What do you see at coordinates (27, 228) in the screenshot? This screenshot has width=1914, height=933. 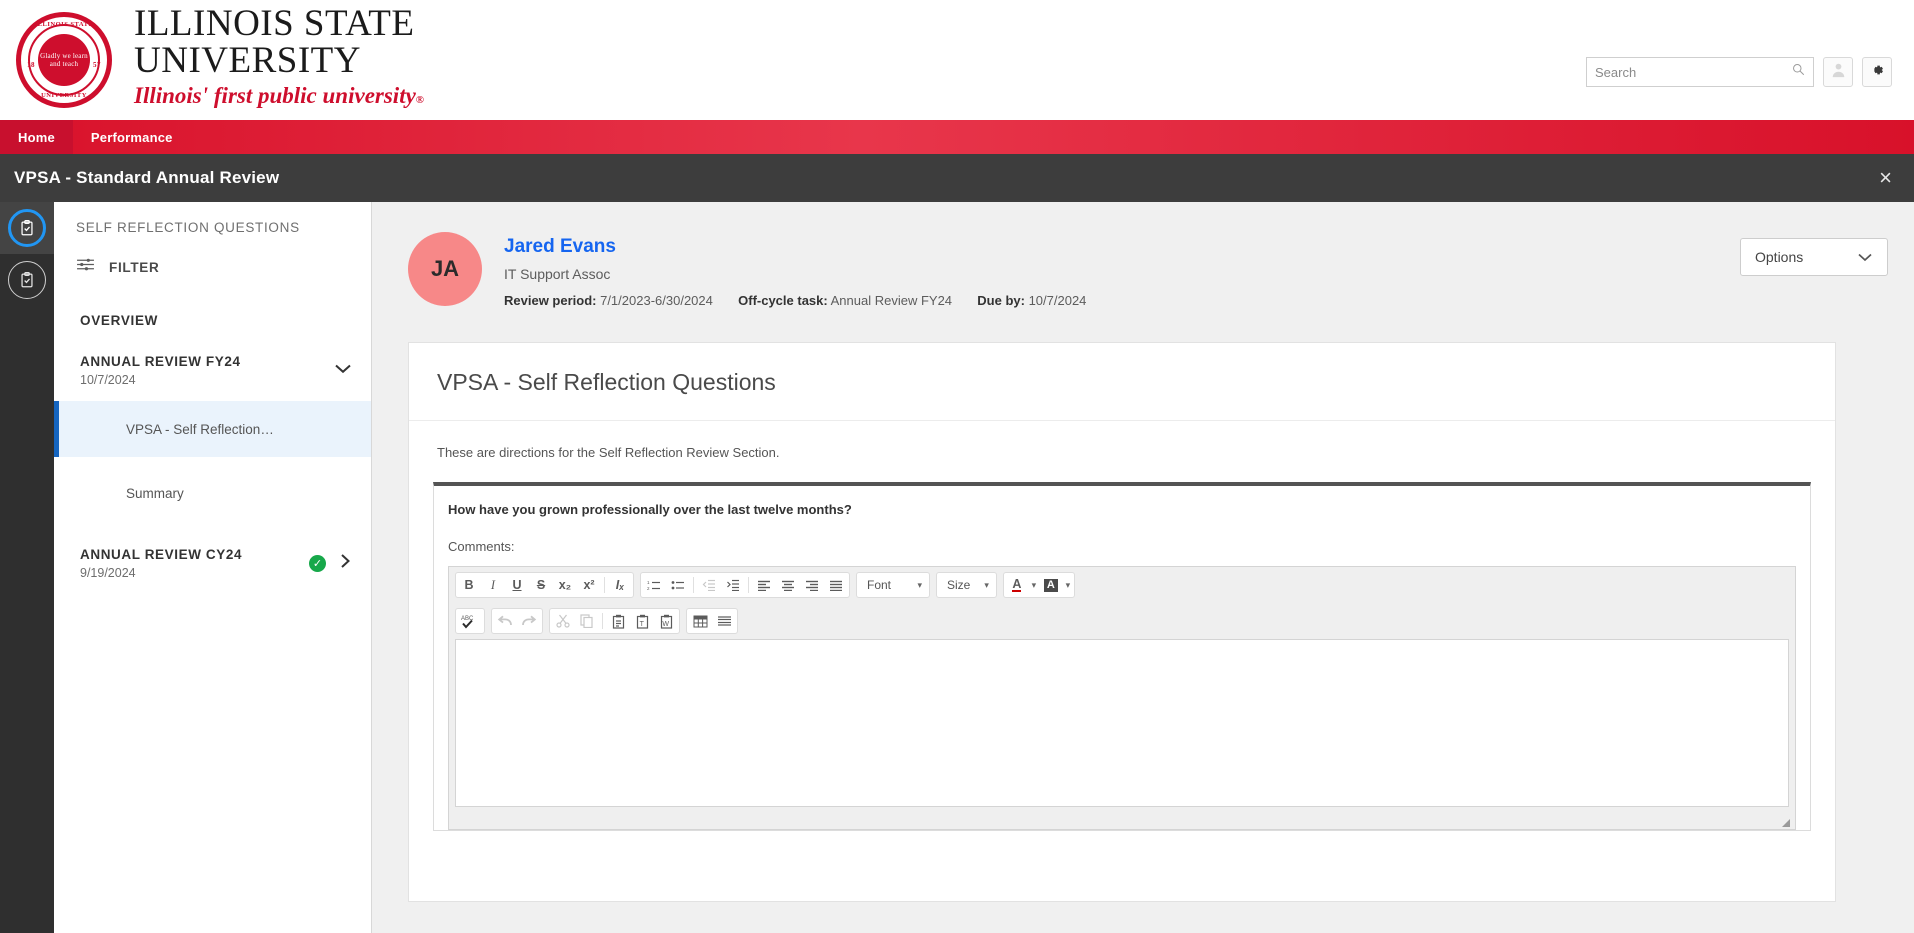 I see `rail-item-review-tasks` at bounding box center [27, 228].